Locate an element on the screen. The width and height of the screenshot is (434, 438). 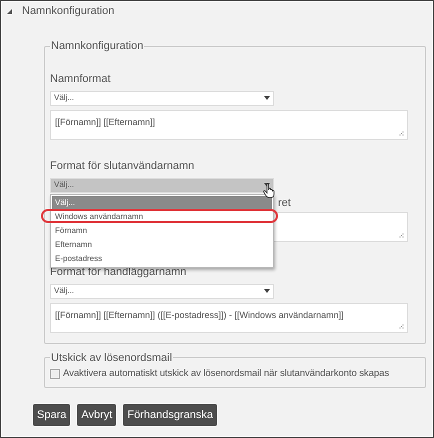
dropdown-option: Efternamn is located at coordinates (162, 245).